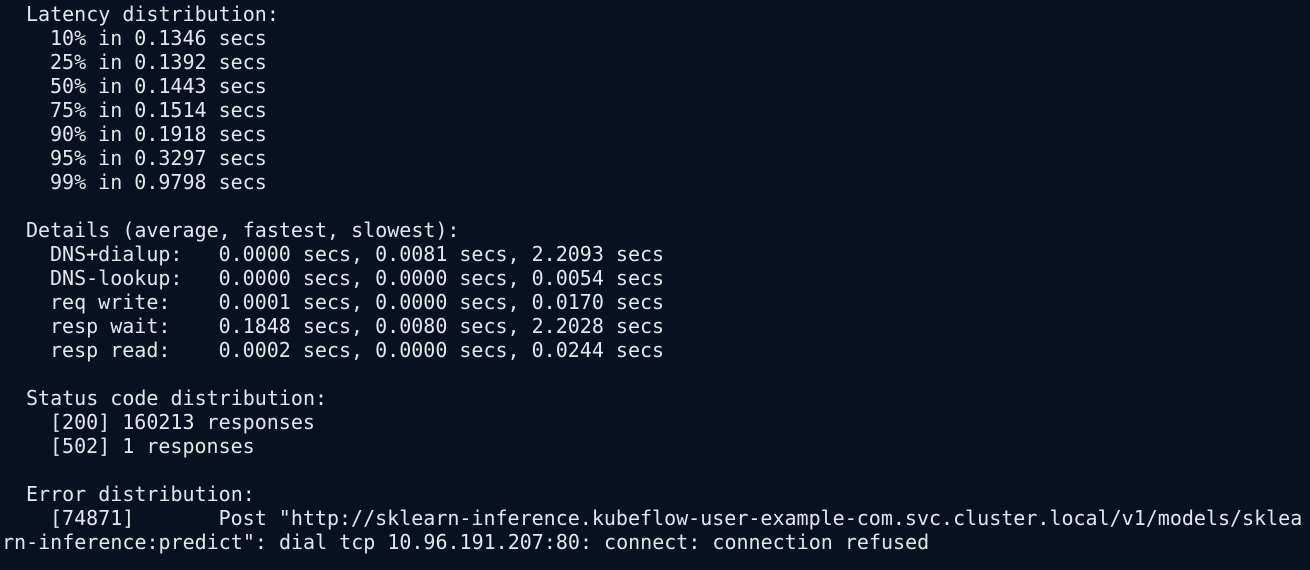 The image size is (1310, 570). I want to click on status-code-heading: Status code distribution:, so click(177, 398).